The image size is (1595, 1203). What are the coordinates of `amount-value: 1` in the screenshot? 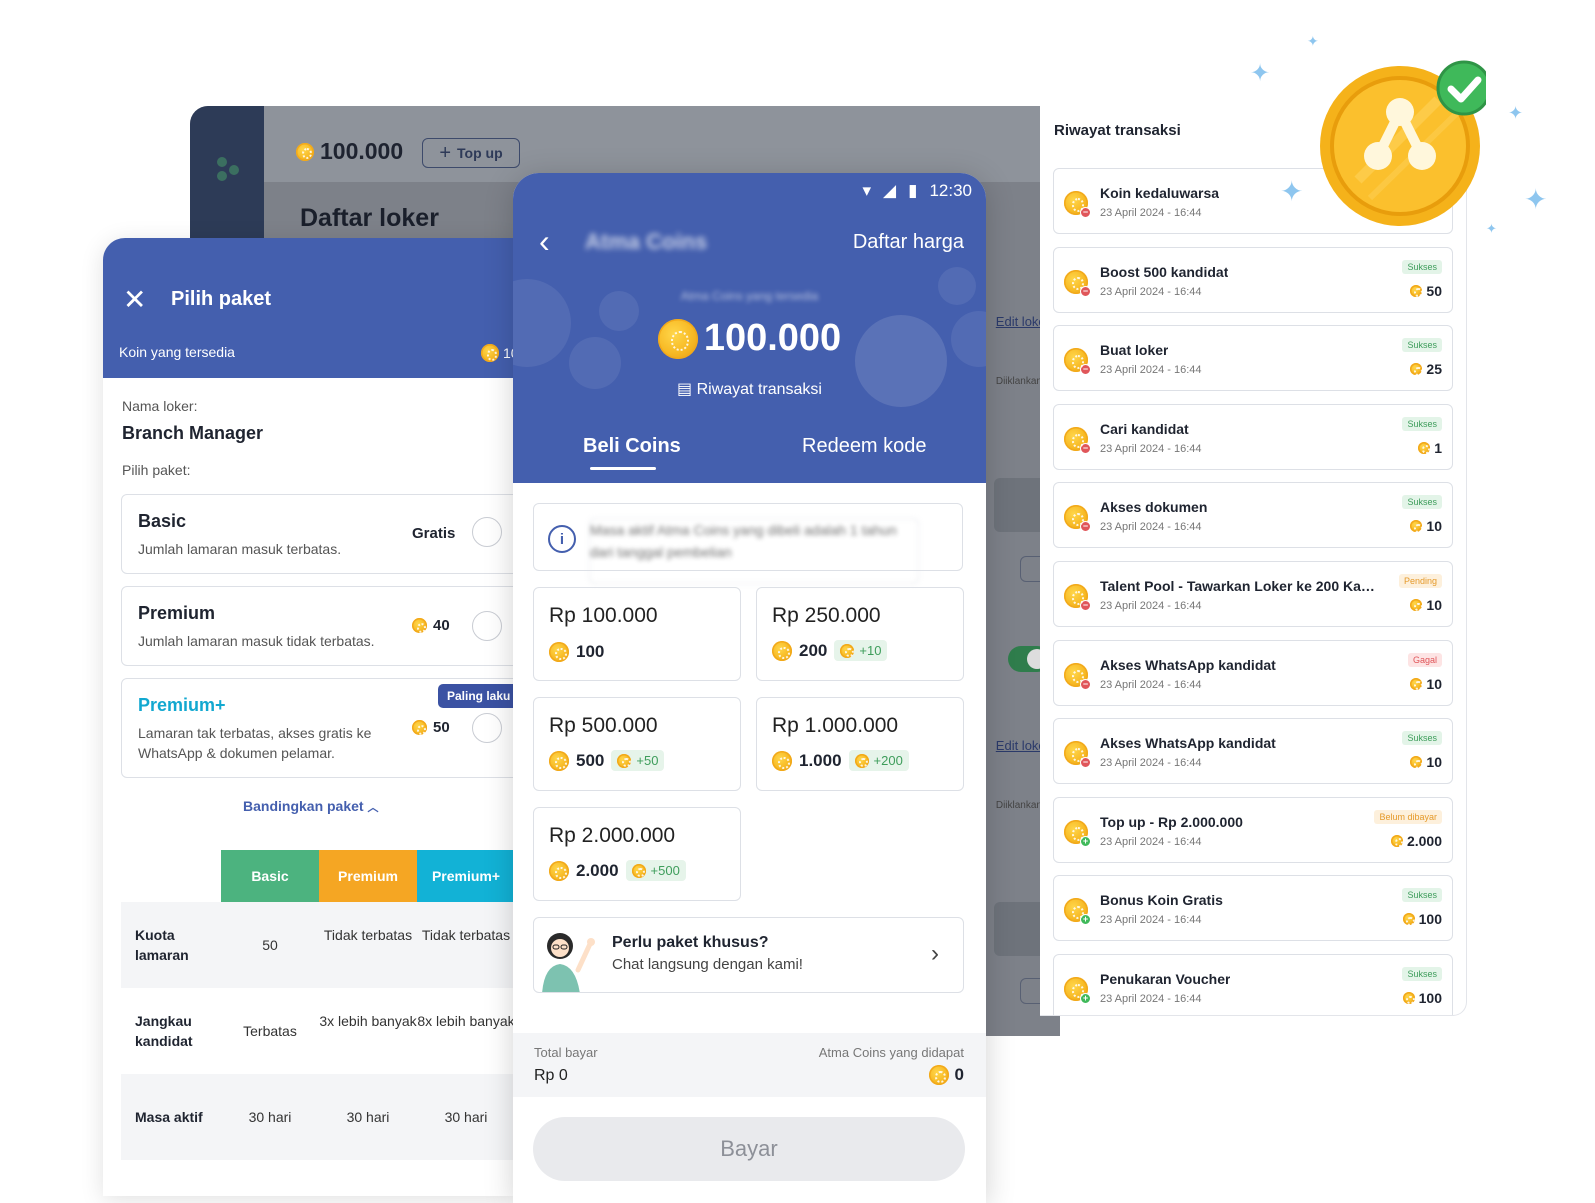 It's located at (1438, 447).